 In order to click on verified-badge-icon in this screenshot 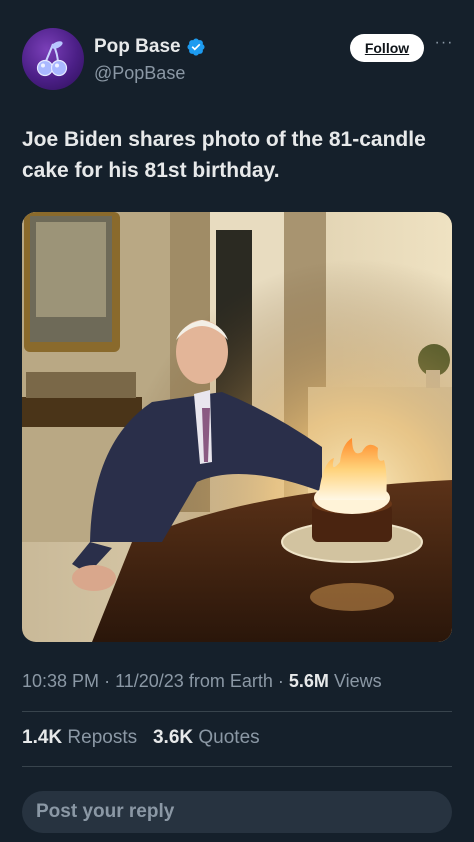, I will do `click(196, 47)`.